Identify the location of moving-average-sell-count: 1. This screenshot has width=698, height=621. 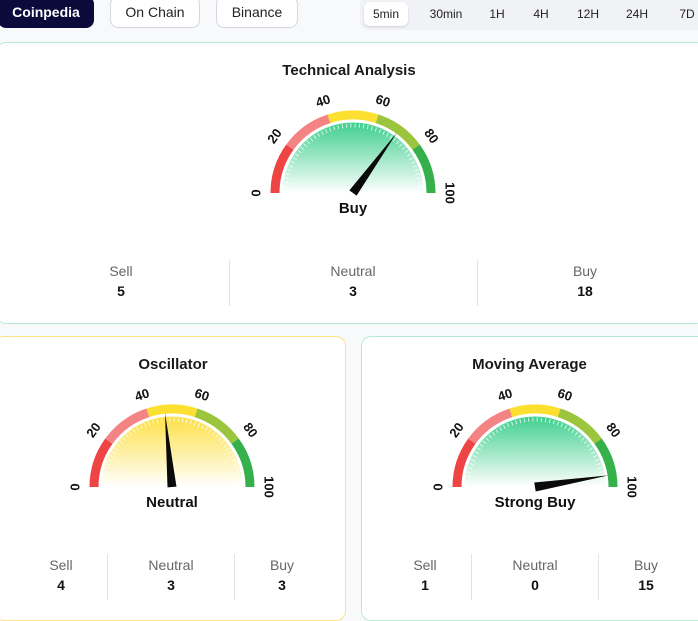
(425, 585).